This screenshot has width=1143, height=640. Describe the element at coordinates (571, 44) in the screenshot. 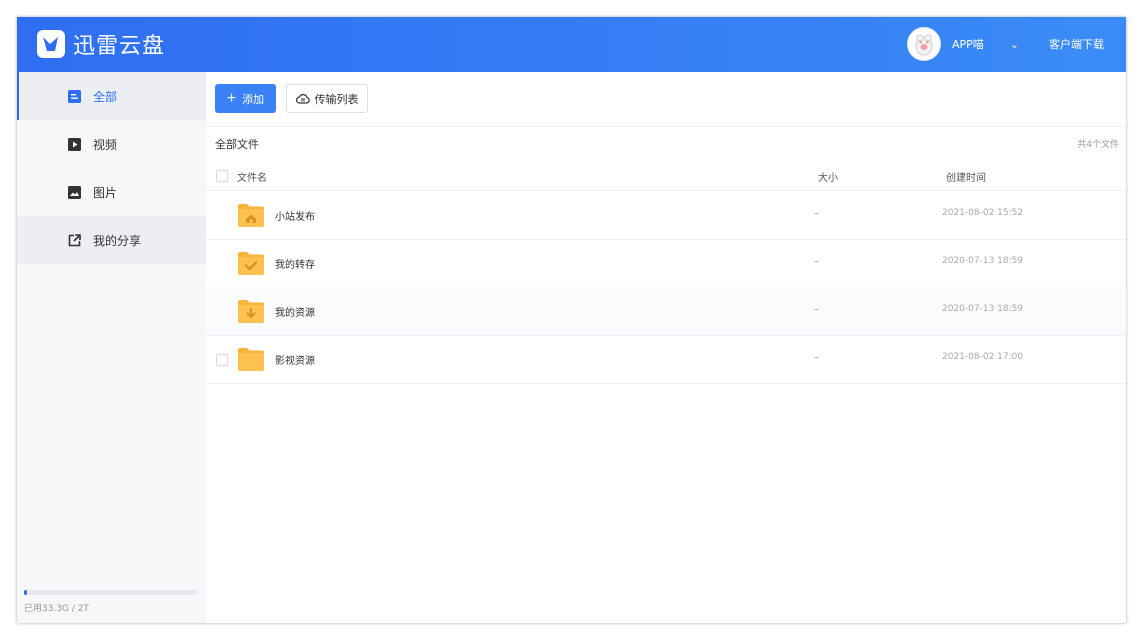

I see `top-bar: 迅雷云盘 APP喵 ⌄ 客户端下载` at that location.